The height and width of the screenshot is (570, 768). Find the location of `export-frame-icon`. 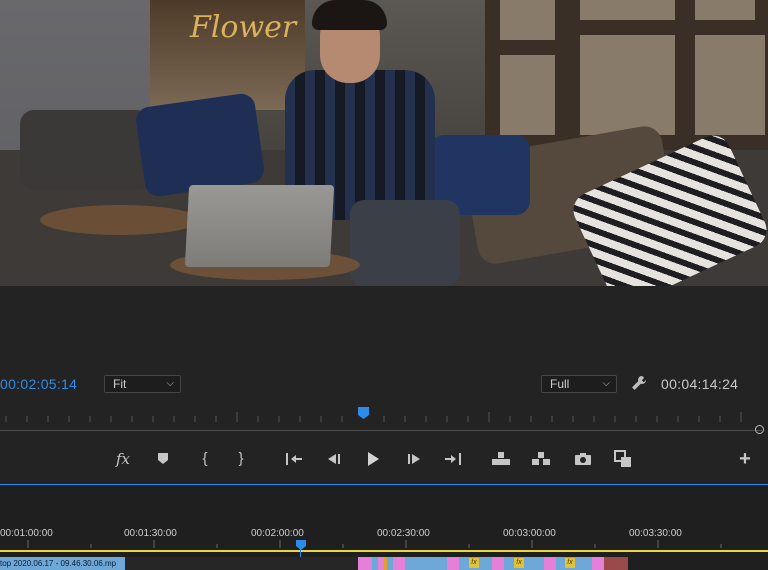

export-frame-icon is located at coordinates (583, 459).